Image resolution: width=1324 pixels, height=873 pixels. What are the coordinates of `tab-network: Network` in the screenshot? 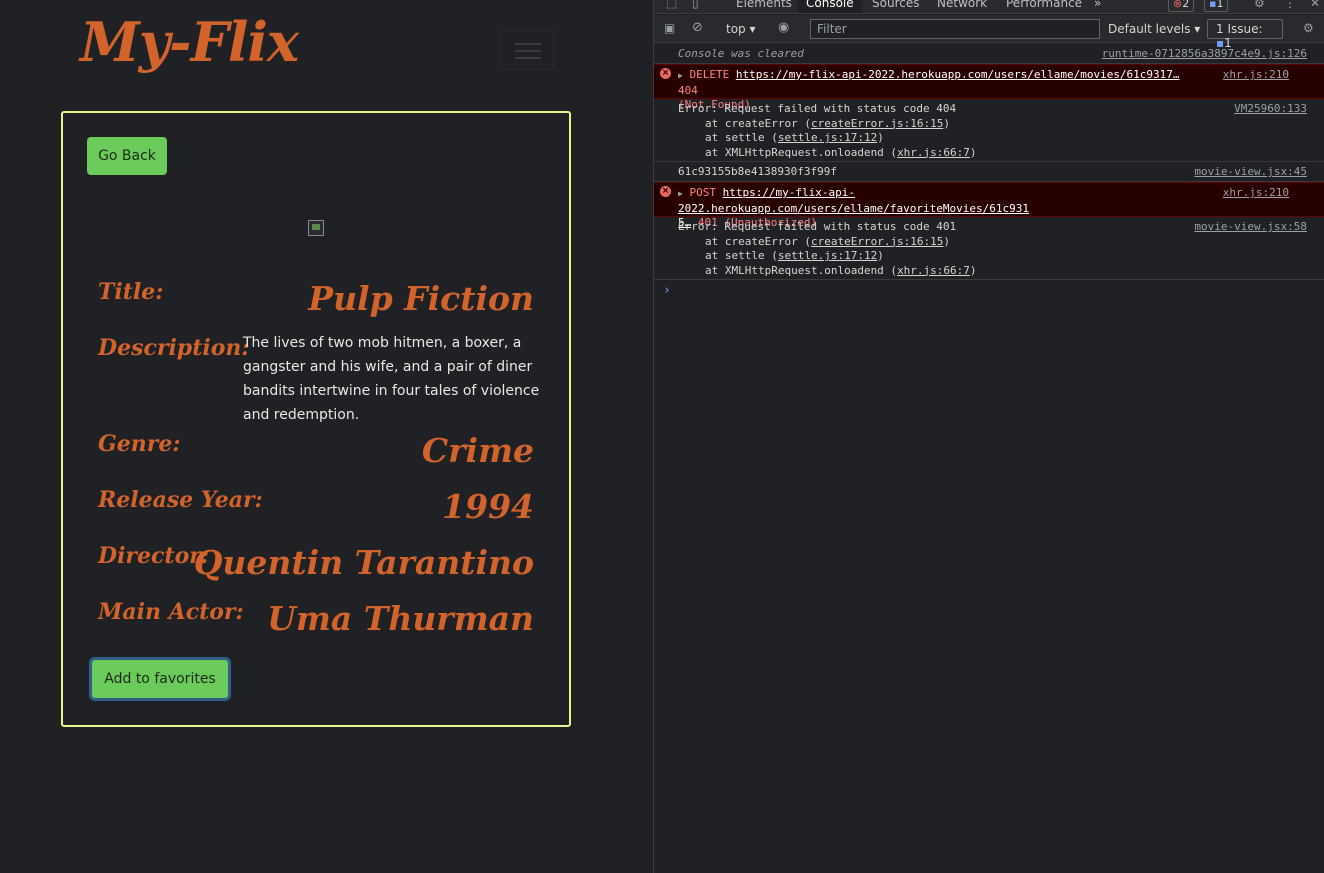 It's located at (962, 5).